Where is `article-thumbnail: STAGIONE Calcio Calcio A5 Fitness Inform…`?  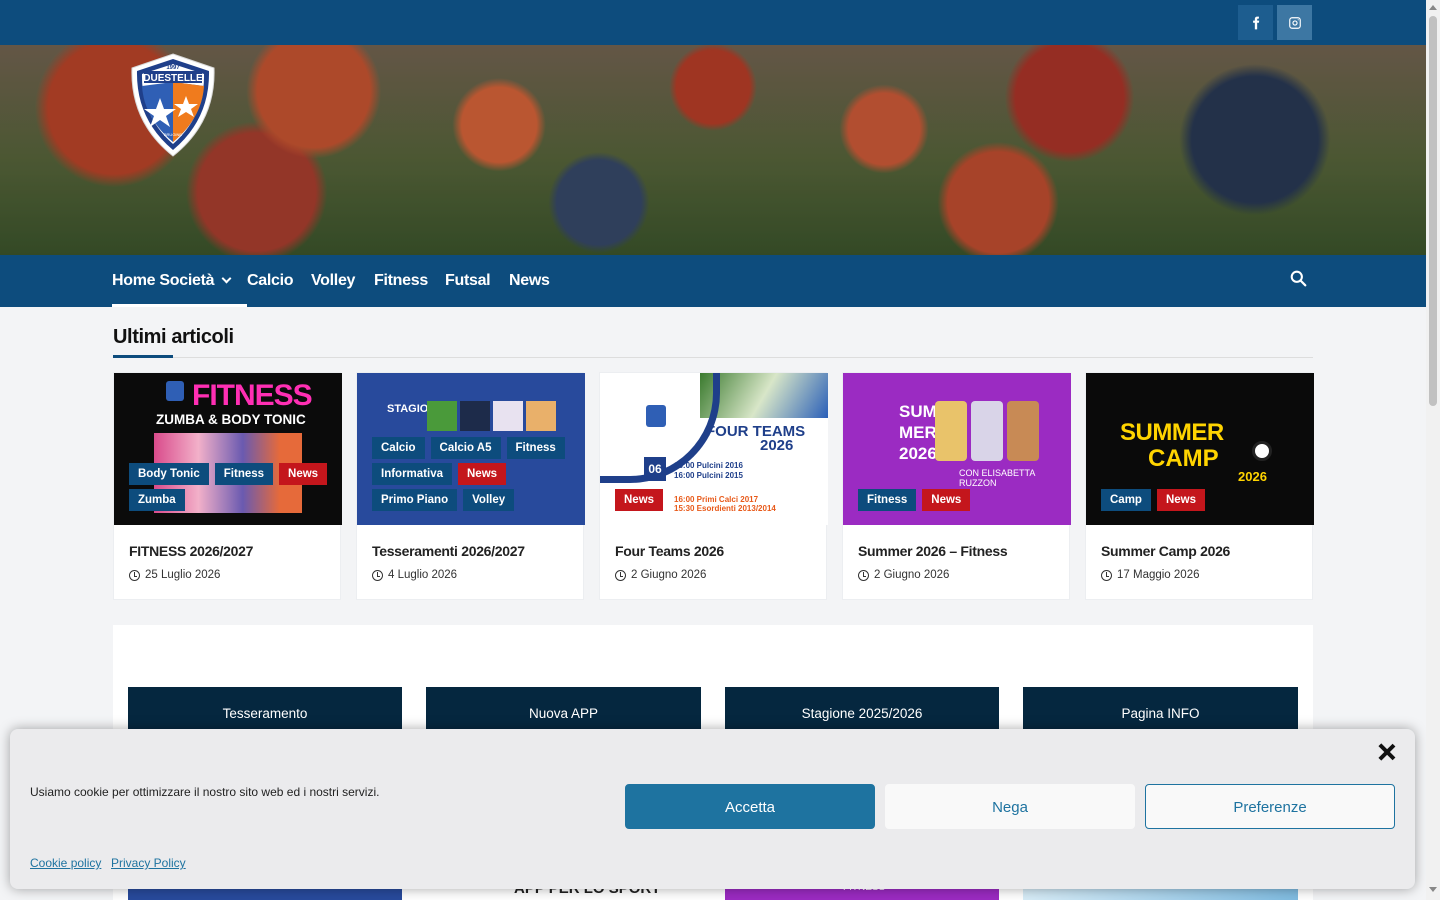 article-thumbnail: STAGIONE Calcio Calcio A5 Fitness Inform… is located at coordinates (471, 449).